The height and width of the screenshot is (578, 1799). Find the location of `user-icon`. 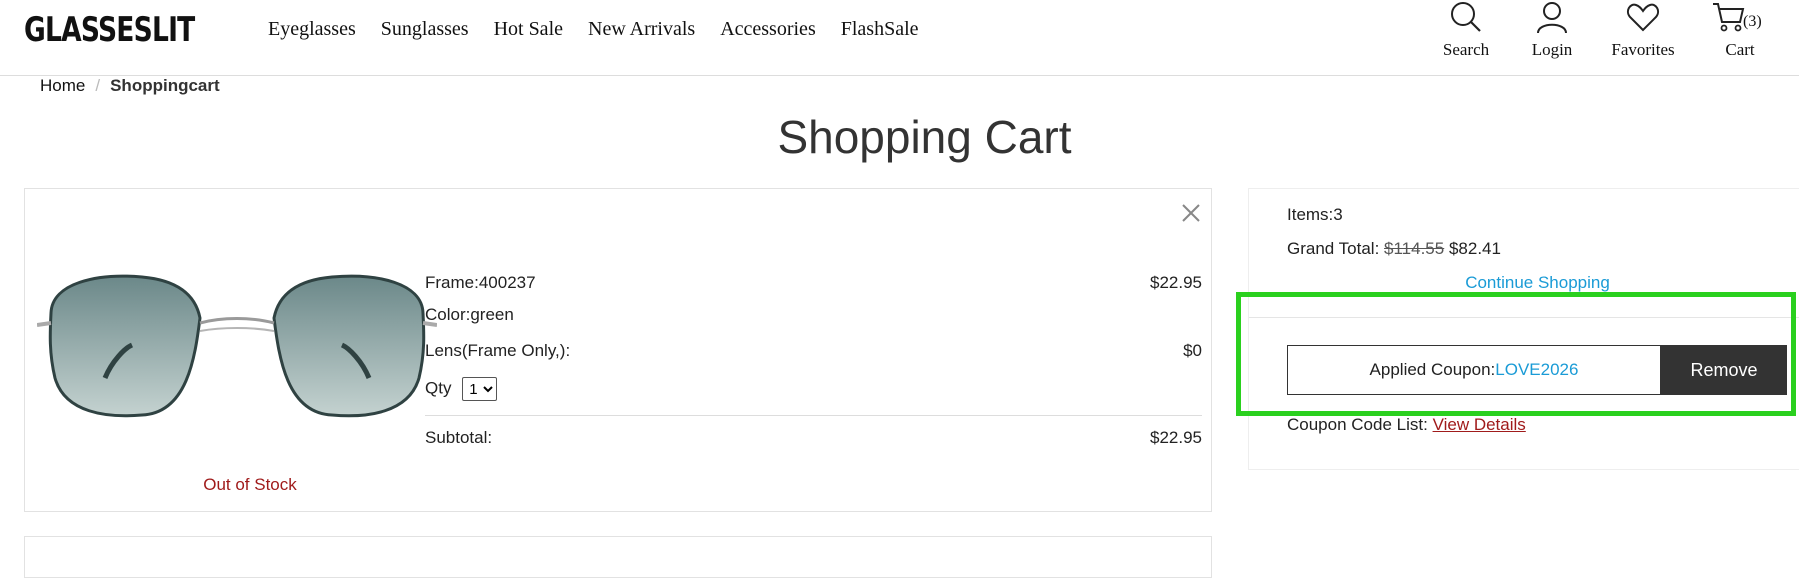

user-icon is located at coordinates (1552, 18).